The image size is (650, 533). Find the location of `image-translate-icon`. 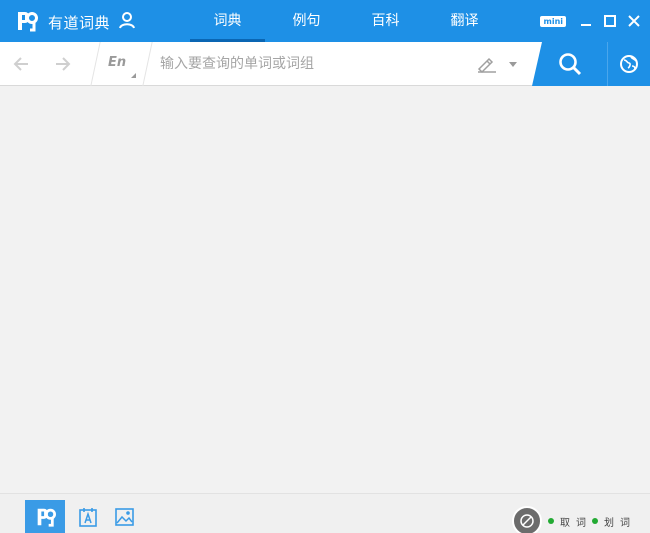

image-translate-icon is located at coordinates (124, 517).